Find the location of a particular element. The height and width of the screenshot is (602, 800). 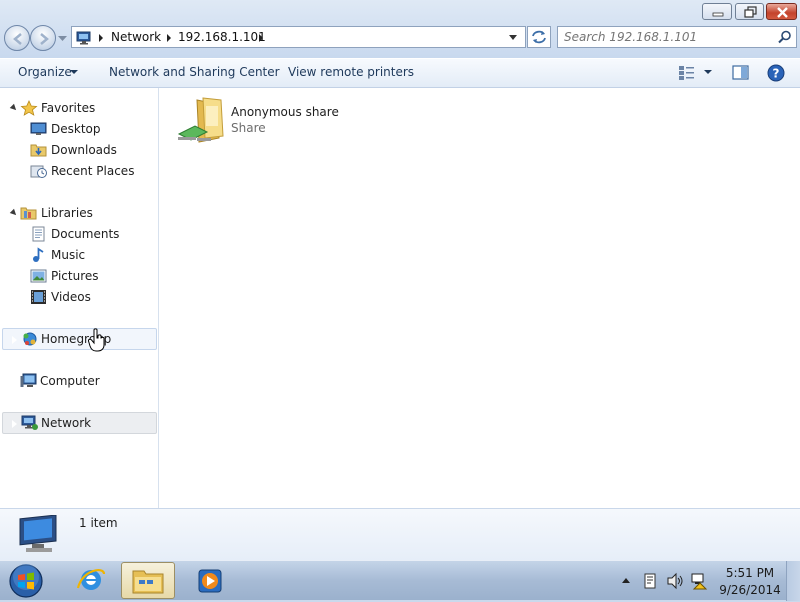

nav-recent-places: Recent Places is located at coordinates (88, 171).